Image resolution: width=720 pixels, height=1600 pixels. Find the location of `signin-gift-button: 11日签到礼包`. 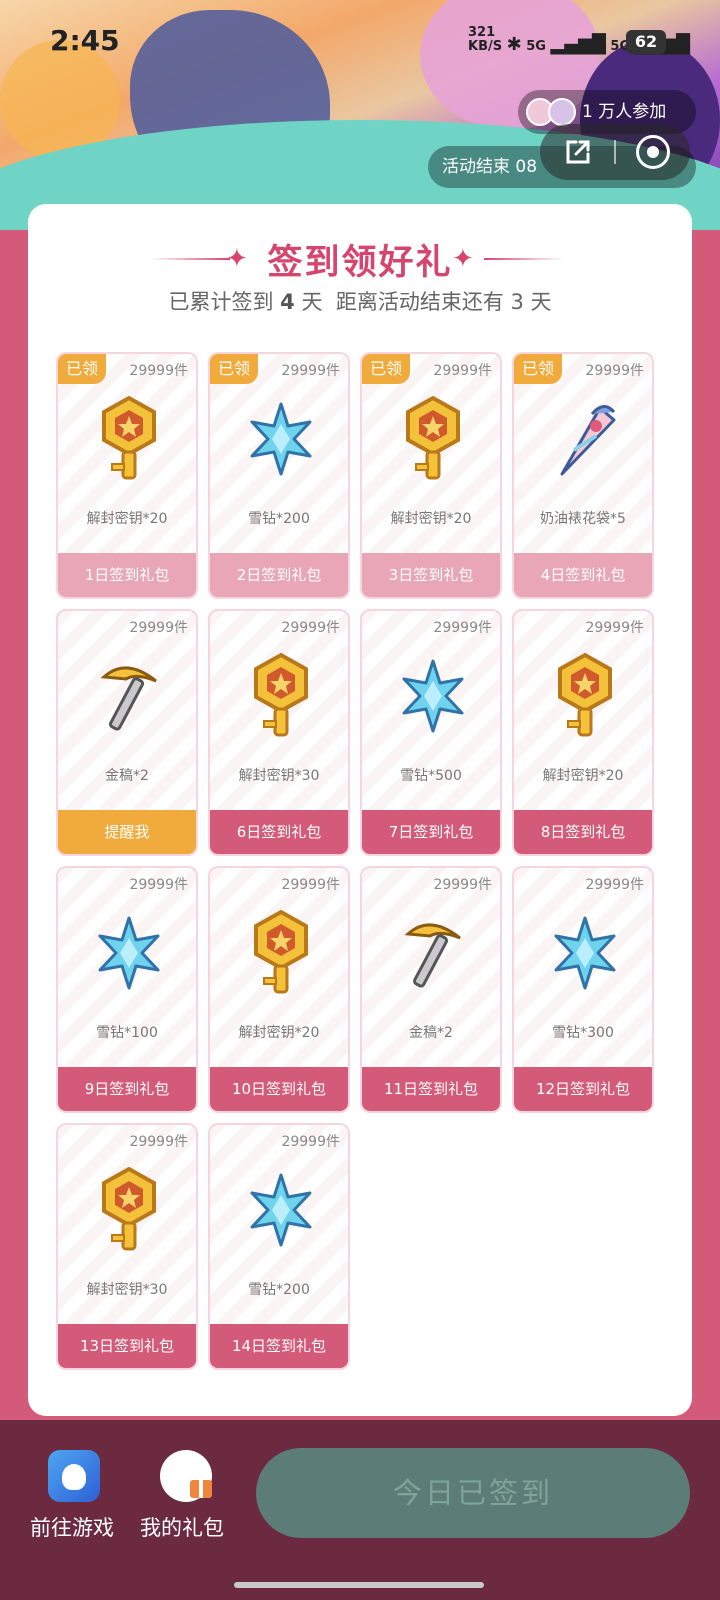

signin-gift-button: 11日签到礼包 is located at coordinates (431, 1089).